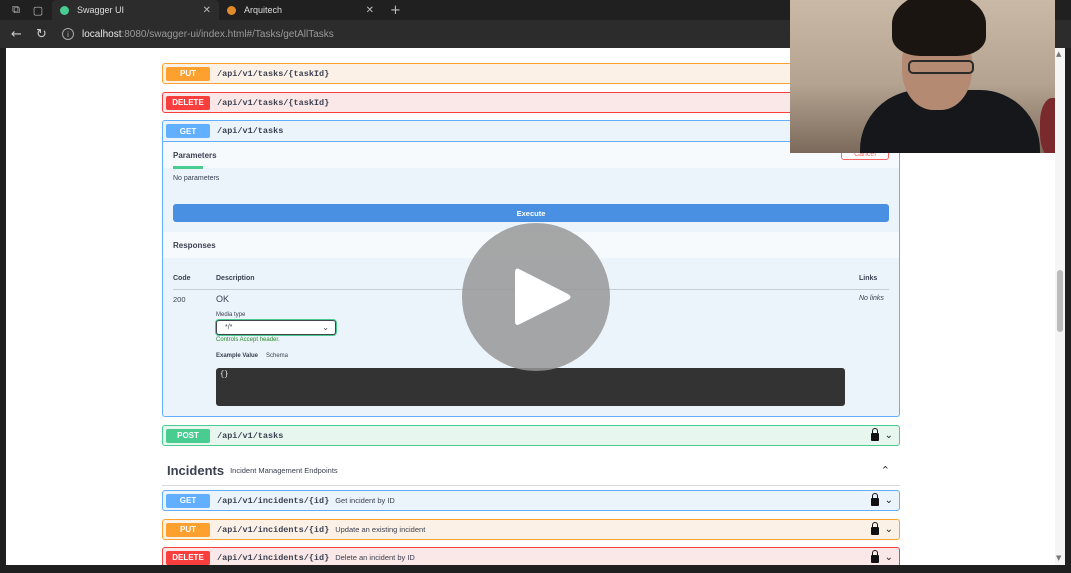  Describe the element at coordinates (922, 76) in the screenshot. I see `webcam-overlay` at that location.